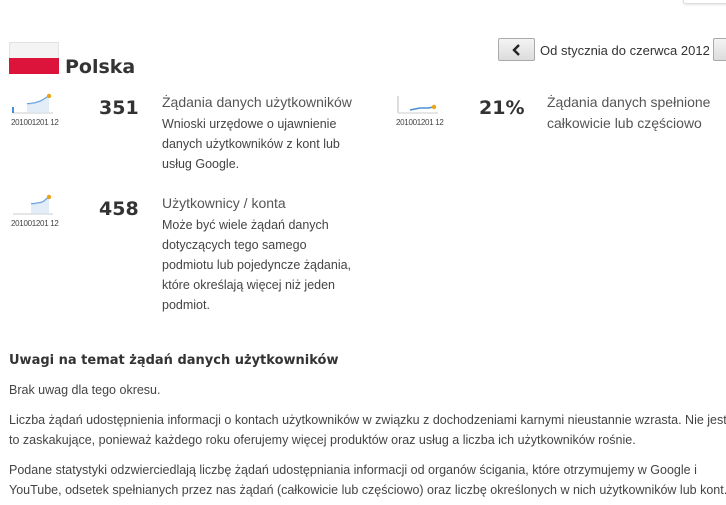 This screenshot has height=505, width=726. What do you see at coordinates (35, 122) in the screenshot?
I see `requests-spark-years: 201001201 12` at bounding box center [35, 122].